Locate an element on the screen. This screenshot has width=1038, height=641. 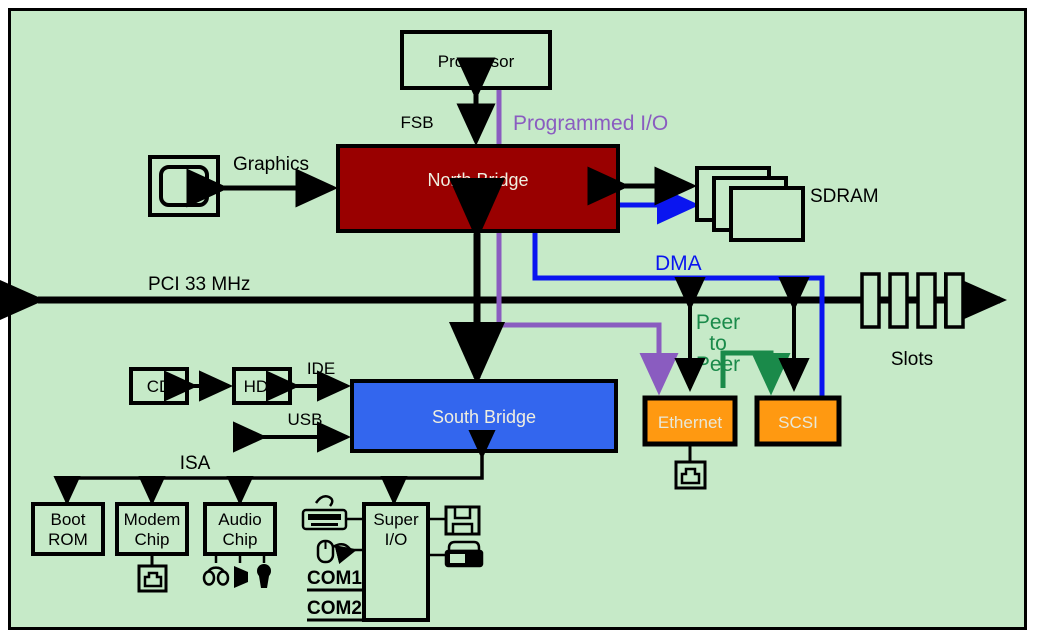
floppy-disk-icon is located at coordinates (462, 520).